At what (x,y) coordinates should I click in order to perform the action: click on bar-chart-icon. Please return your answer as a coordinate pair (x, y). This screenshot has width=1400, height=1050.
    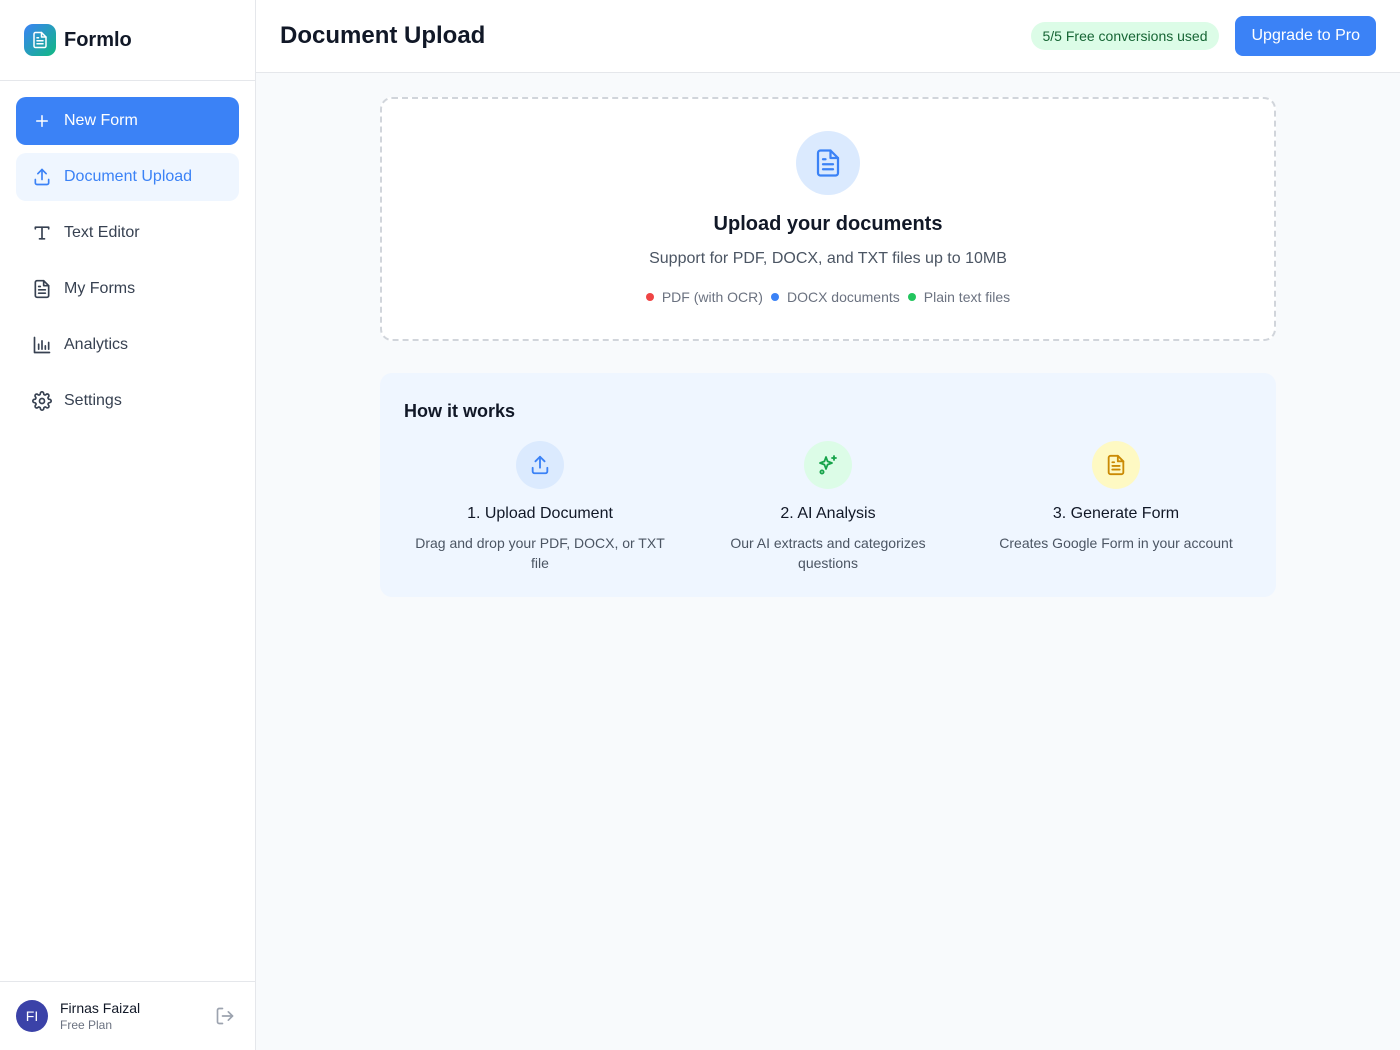
    Looking at the image, I should click on (42, 345).